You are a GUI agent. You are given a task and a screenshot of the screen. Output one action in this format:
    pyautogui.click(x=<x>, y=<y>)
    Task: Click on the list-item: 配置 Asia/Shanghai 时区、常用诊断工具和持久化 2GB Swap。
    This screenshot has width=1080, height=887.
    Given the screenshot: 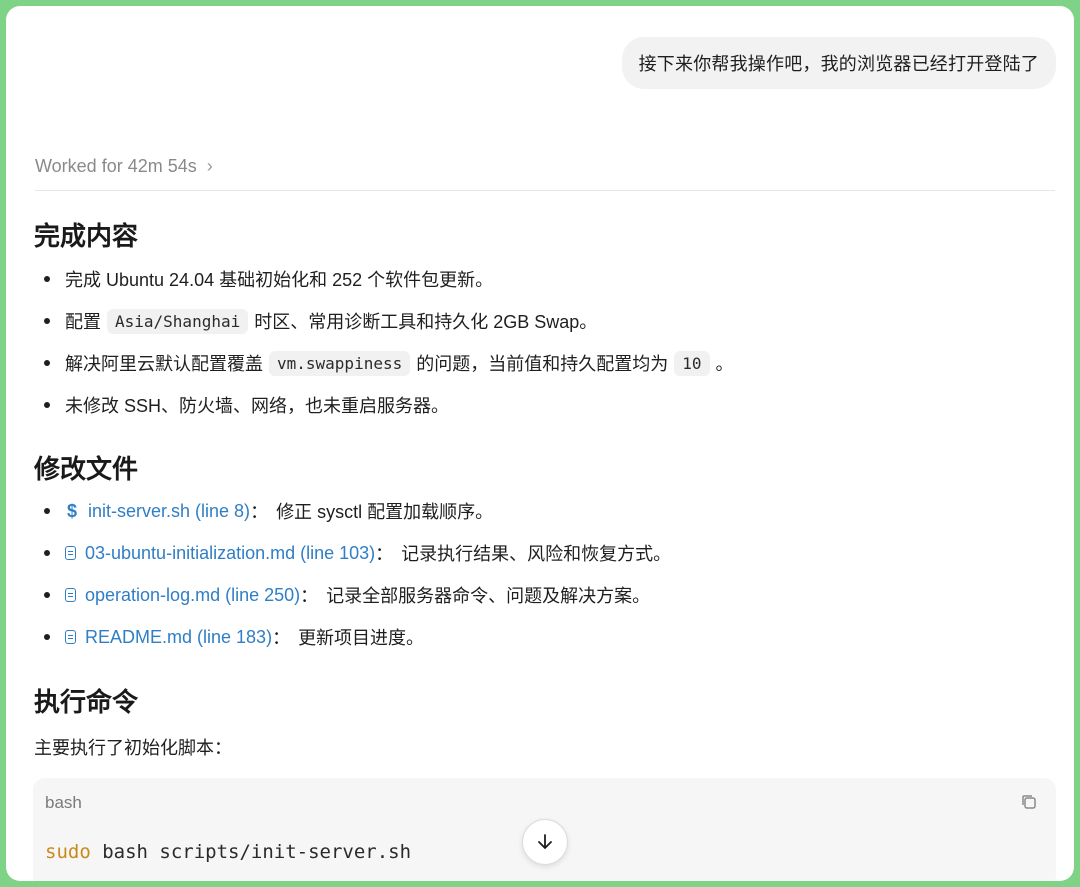 What is the action you would take?
    pyautogui.click(x=544, y=321)
    